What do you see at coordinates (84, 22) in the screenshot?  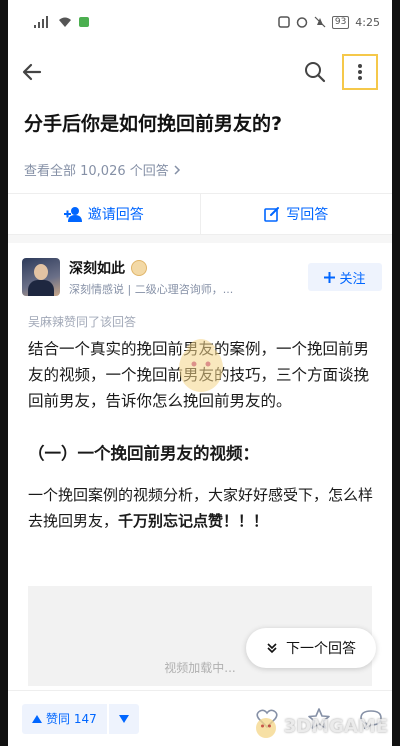 I see `notification-icon` at bounding box center [84, 22].